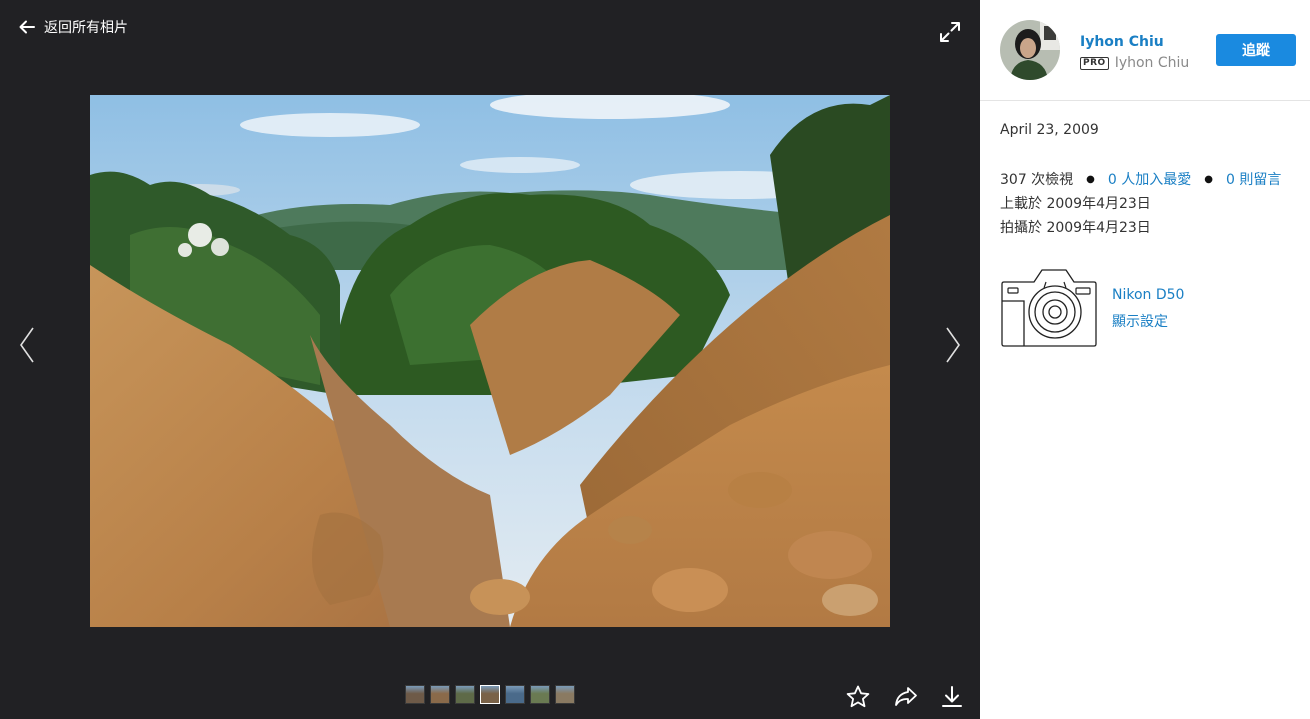 Image resolution: width=1310 pixels, height=719 pixels. I want to click on favorite-button, so click(858, 697).